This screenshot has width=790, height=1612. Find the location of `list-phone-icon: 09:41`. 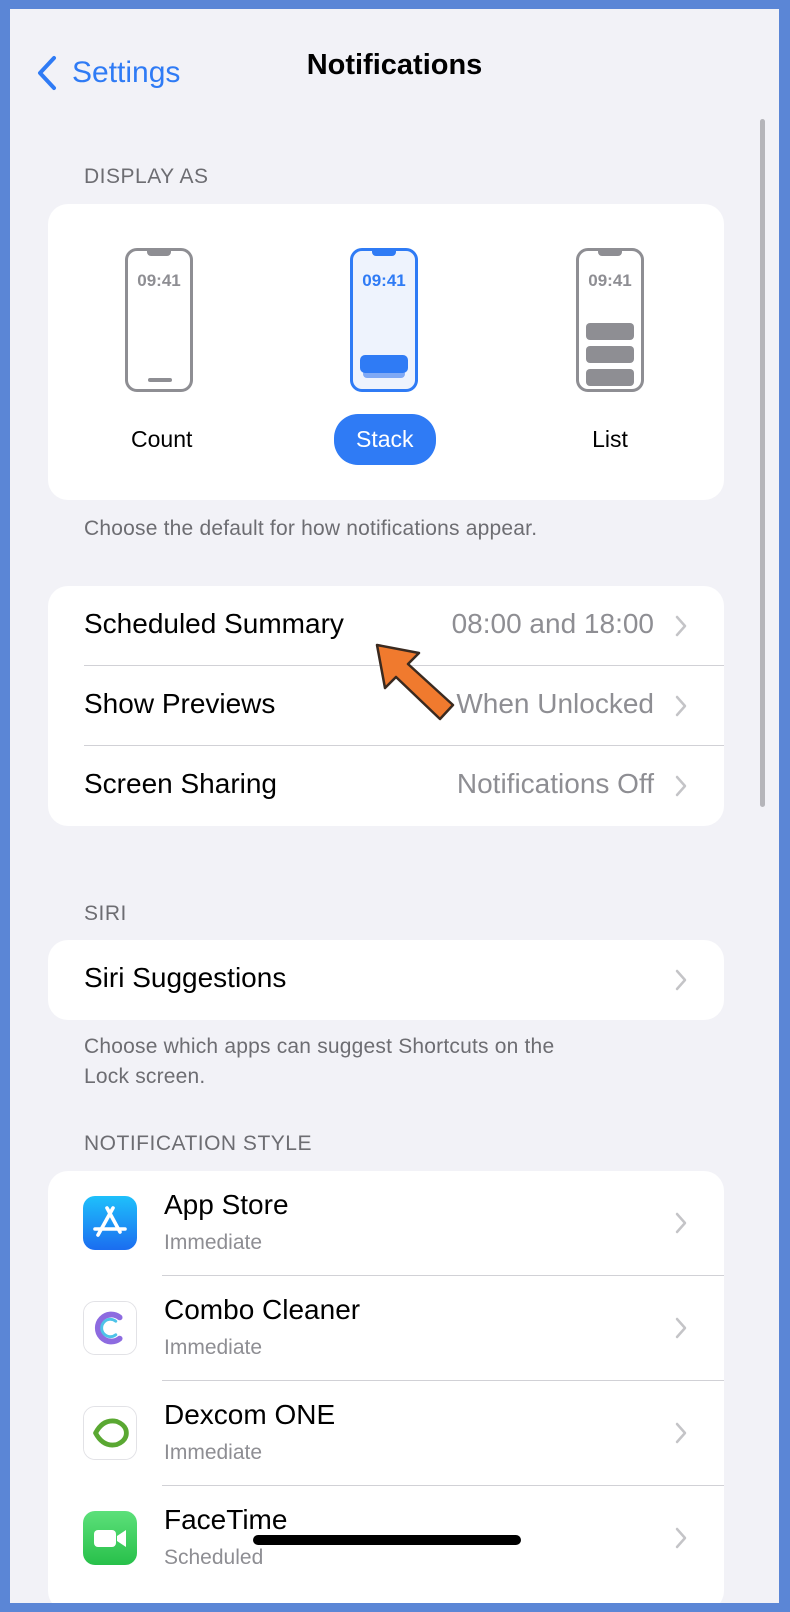

list-phone-icon: 09:41 is located at coordinates (610, 320).